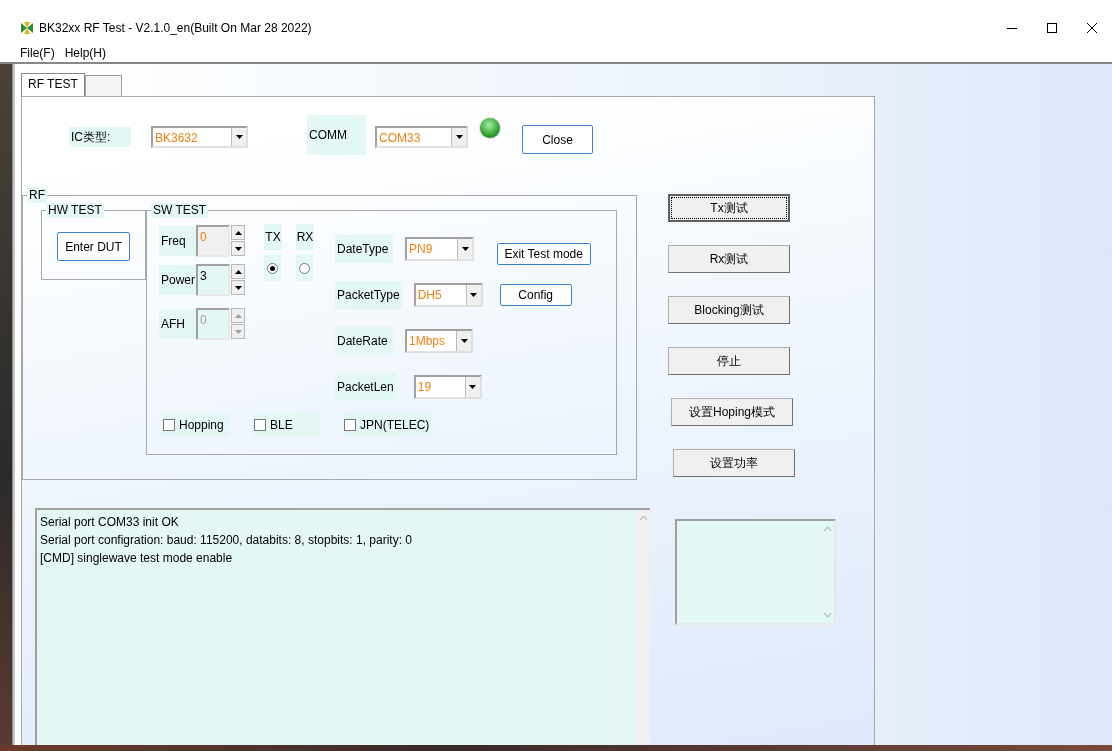 The height and width of the screenshot is (751, 1112). I want to click on app-logo-icon, so click(27, 28).